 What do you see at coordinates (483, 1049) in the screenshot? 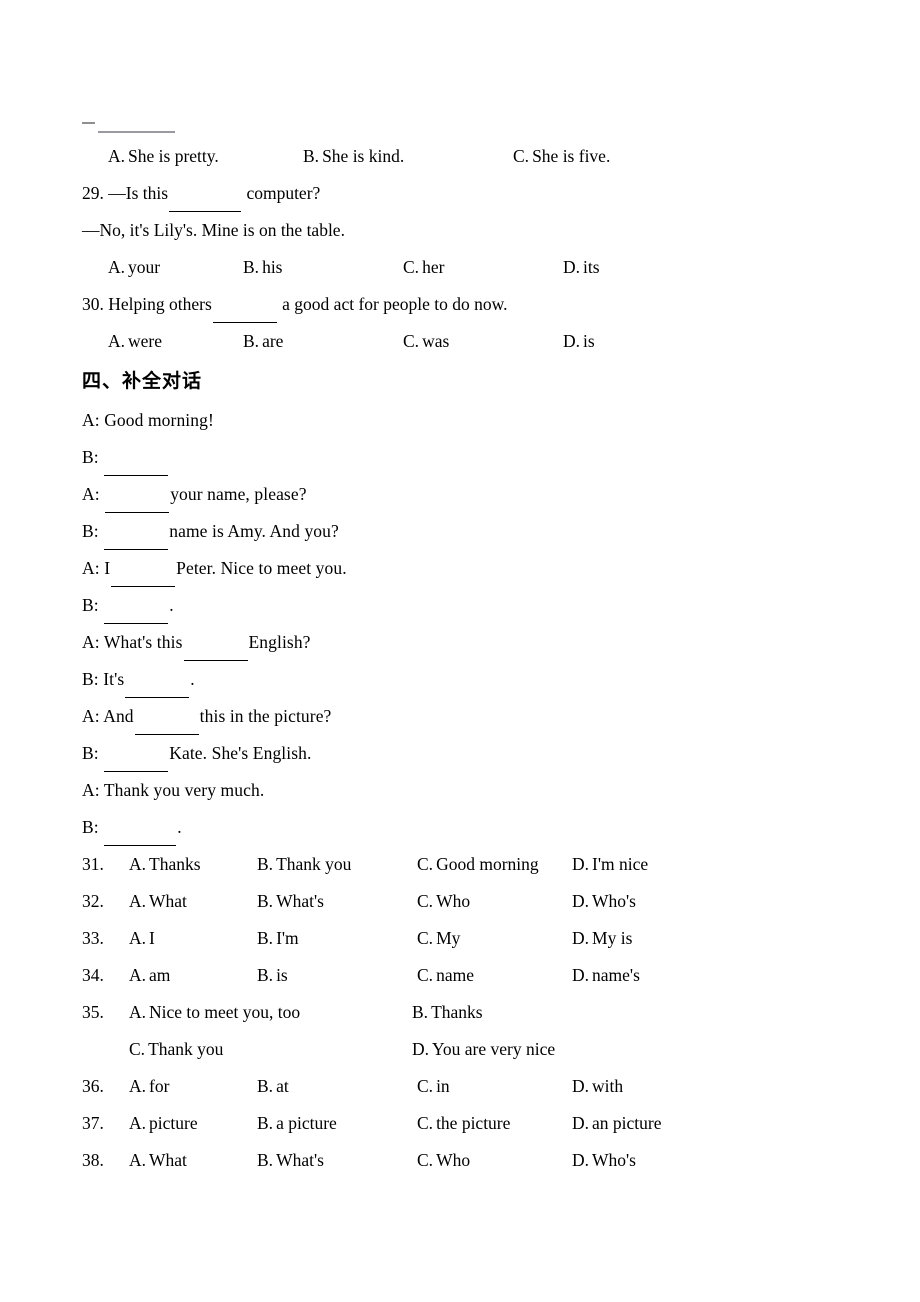
I see `option-d: D. You are very nice` at bounding box center [483, 1049].